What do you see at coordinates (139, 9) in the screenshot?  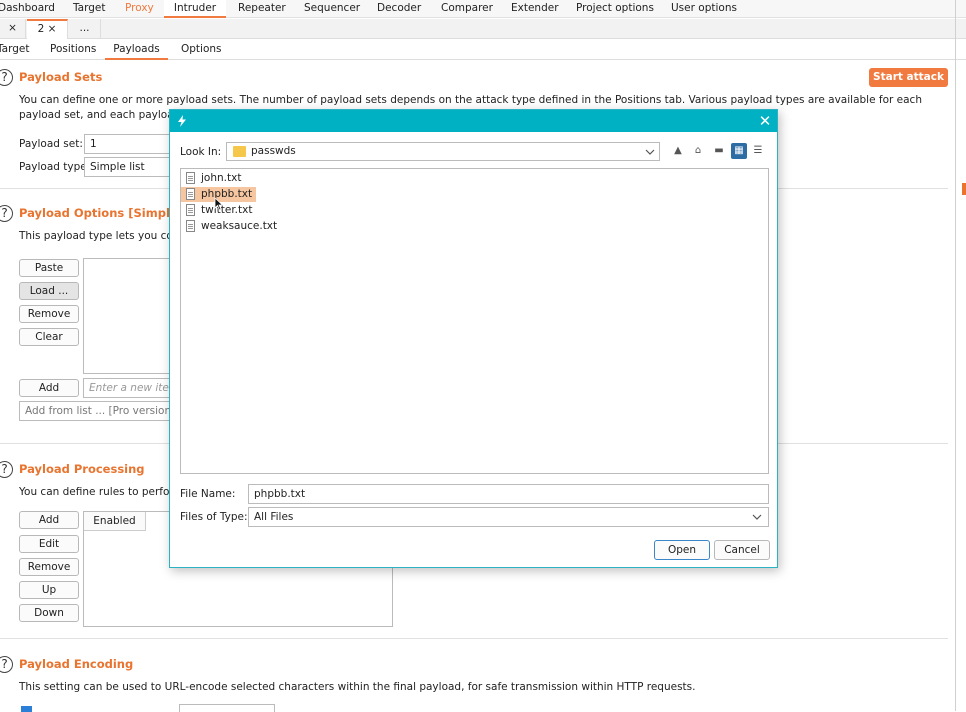 I see `tab-proxy: Proxy` at bounding box center [139, 9].